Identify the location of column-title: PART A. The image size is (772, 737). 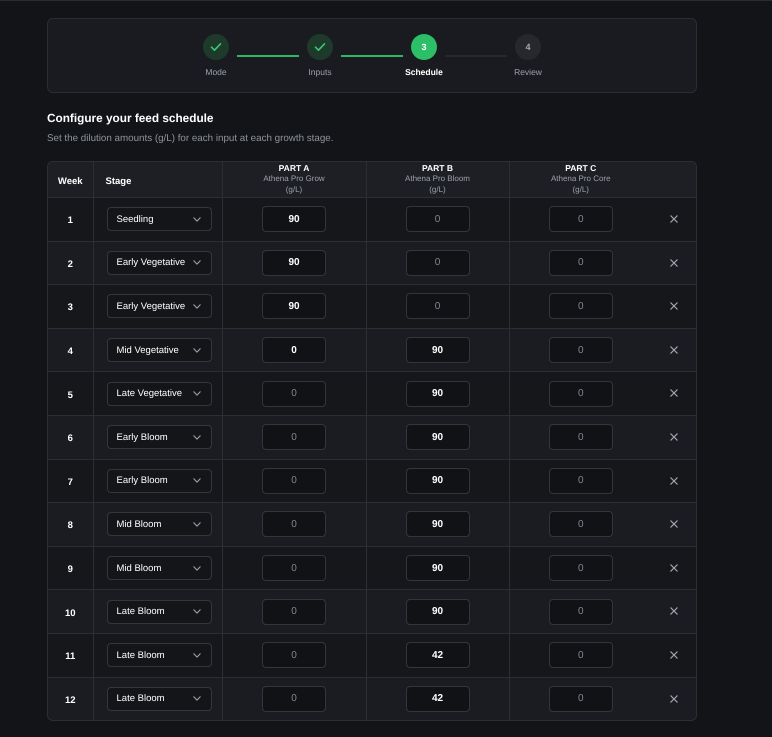
(294, 168).